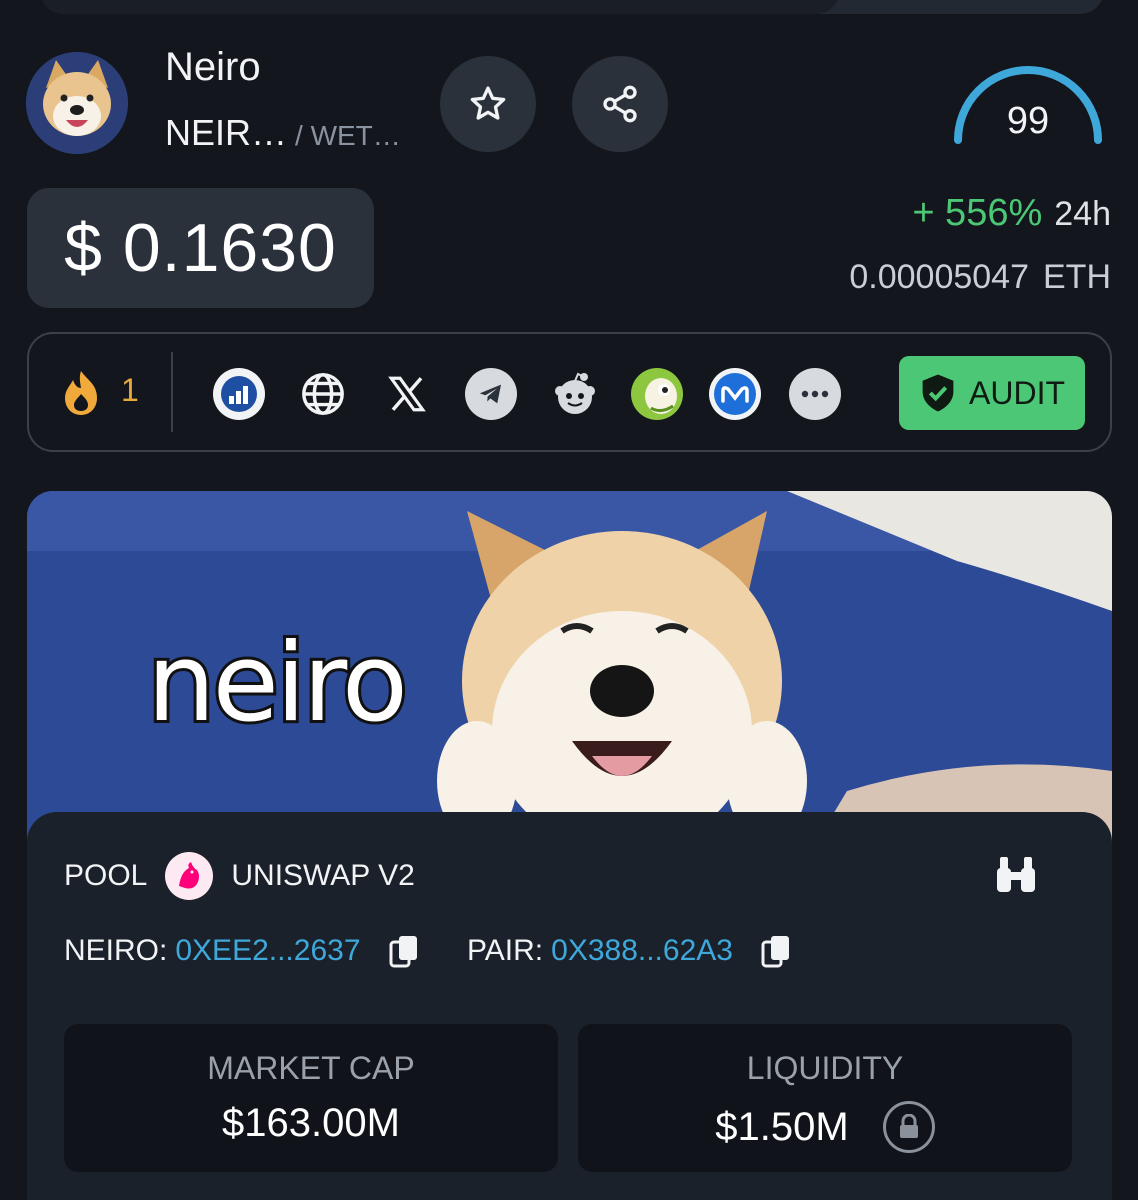 The width and height of the screenshot is (1138, 1200). Describe the element at coordinates (239, 394) in the screenshot. I see `coinmarketcap-chart-icon` at that location.